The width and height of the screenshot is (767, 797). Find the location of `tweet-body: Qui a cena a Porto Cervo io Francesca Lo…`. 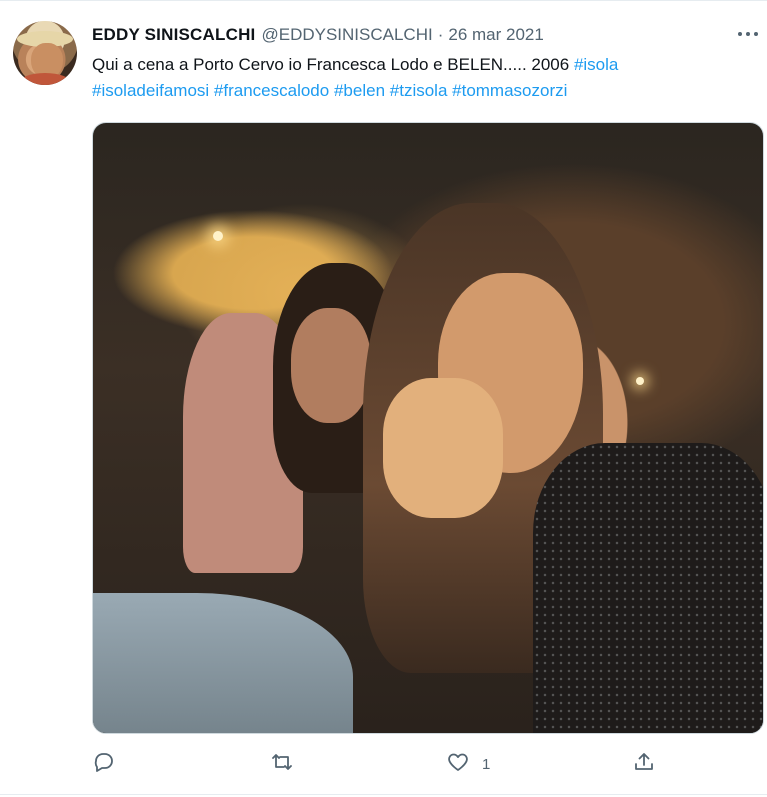

tweet-body: Qui a cena a Porto Cervo io Francesca Lo… is located at coordinates (331, 64).